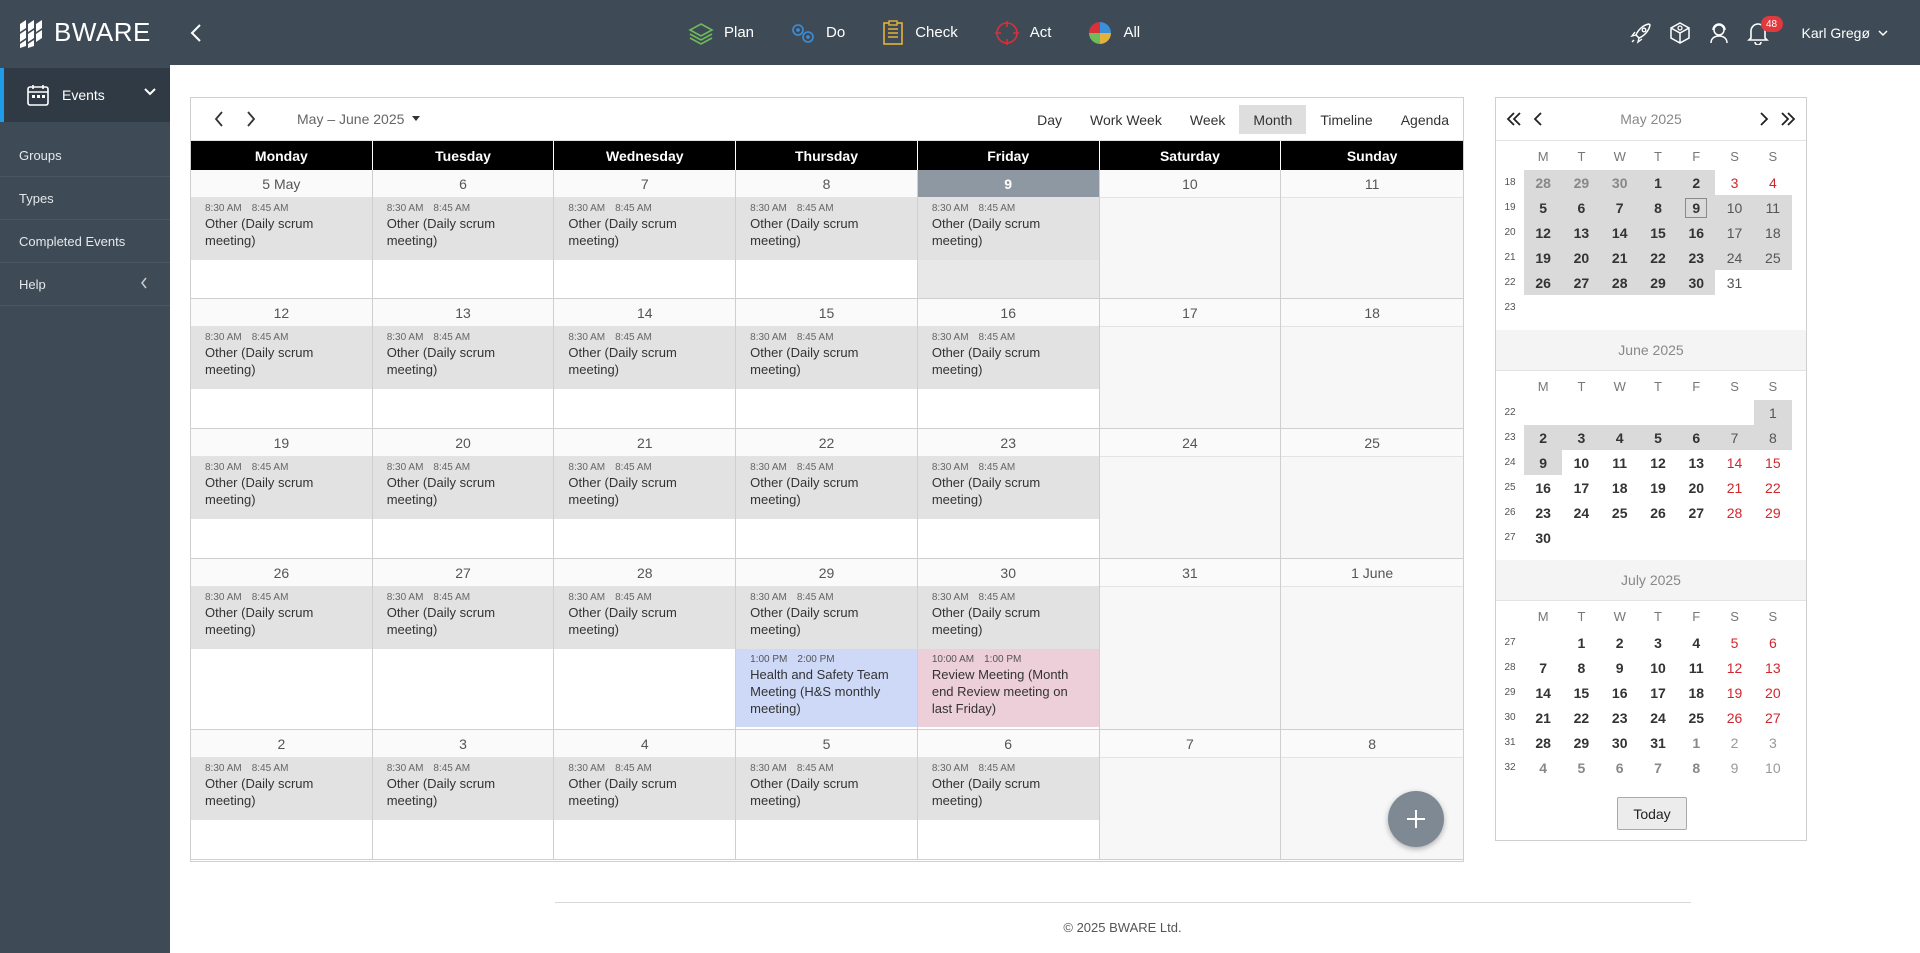  I want to click on next-year-button, so click(1788, 119).